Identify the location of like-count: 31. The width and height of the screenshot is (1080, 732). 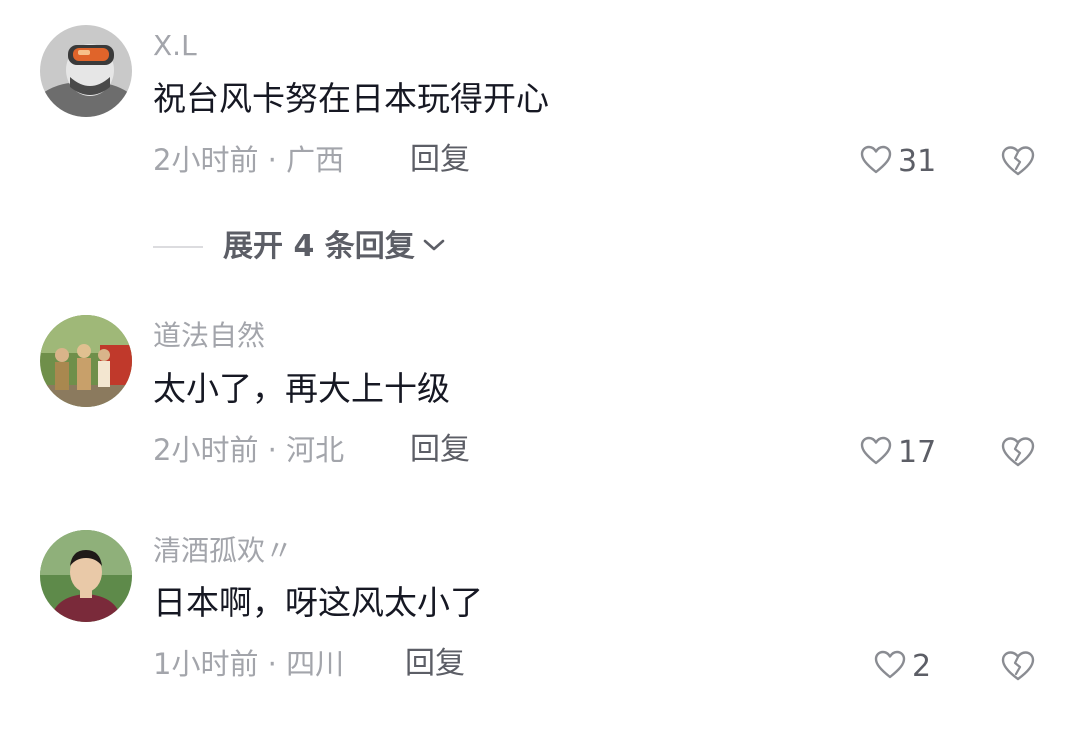
(917, 161).